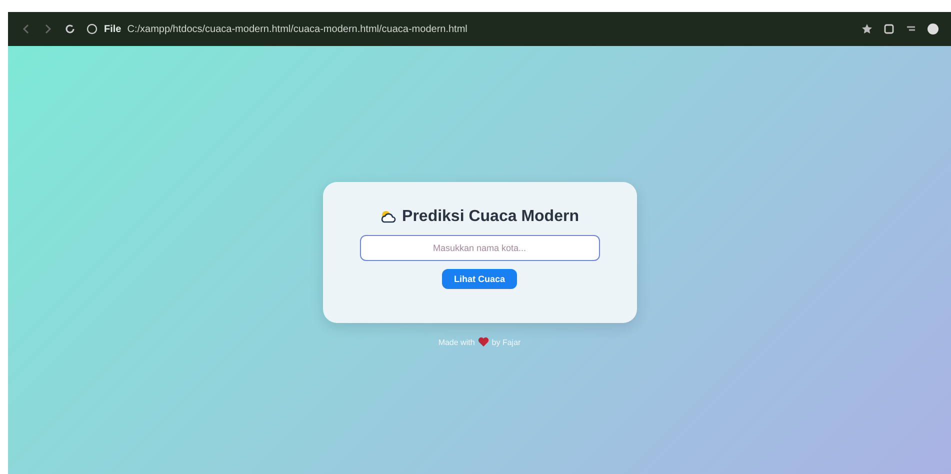 Image resolution: width=951 pixels, height=474 pixels. Describe the element at coordinates (490, 217) in the screenshot. I see `app-title: Prediksi Cuaca Modern` at that location.